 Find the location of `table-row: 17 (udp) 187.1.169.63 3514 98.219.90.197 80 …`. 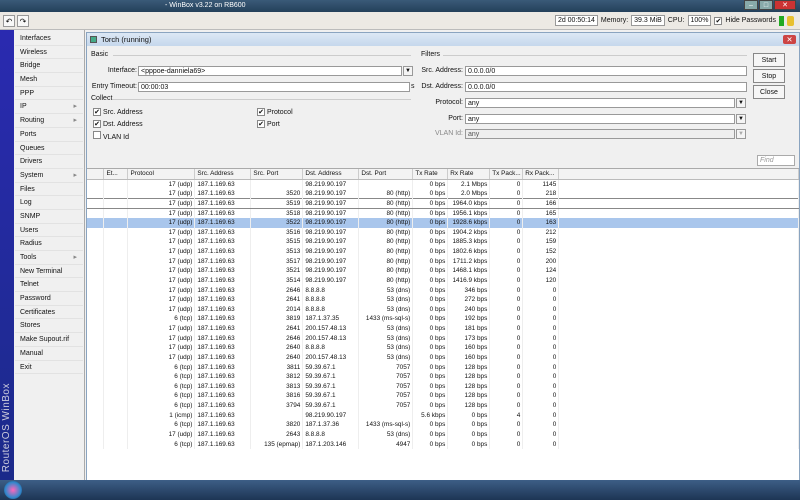

table-row: 17 (udp) 187.1.169.63 3514 98.219.90.197 80 … is located at coordinates (443, 280).